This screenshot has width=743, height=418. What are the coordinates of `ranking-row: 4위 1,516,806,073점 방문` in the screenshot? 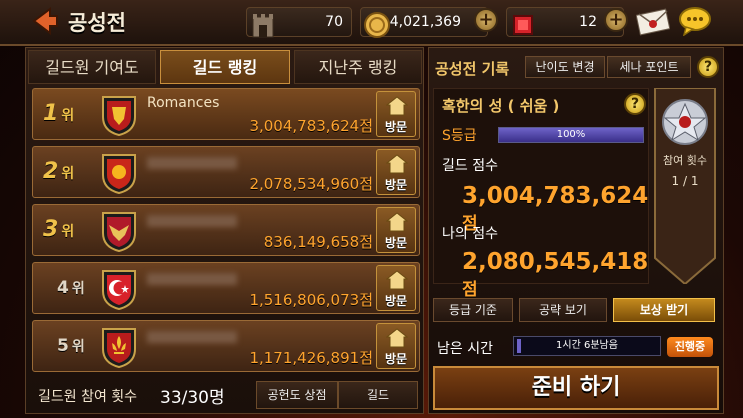 It's located at (226, 288).